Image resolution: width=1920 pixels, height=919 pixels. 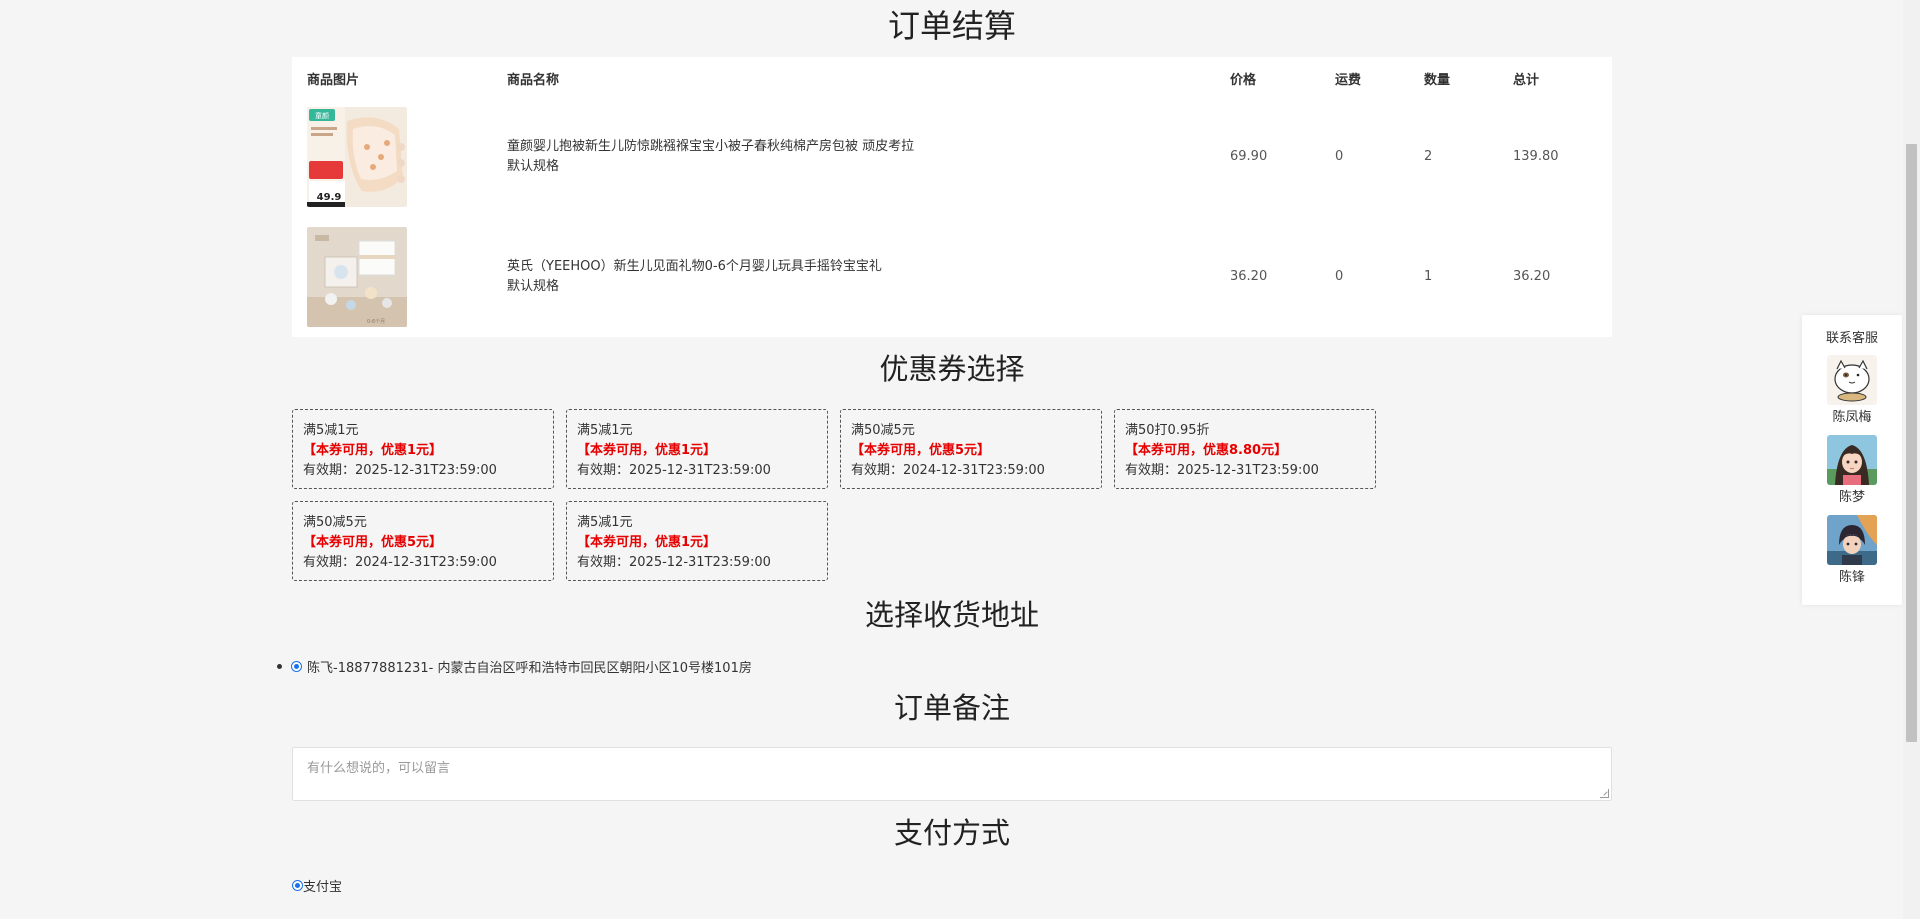 What do you see at coordinates (710, 147) in the screenshot?
I see `product-title: 童颜婴儿抱被新生儿防惊跳襁褓宝宝小被子春秋纯棉产房包被 顽皮考拉` at bounding box center [710, 147].